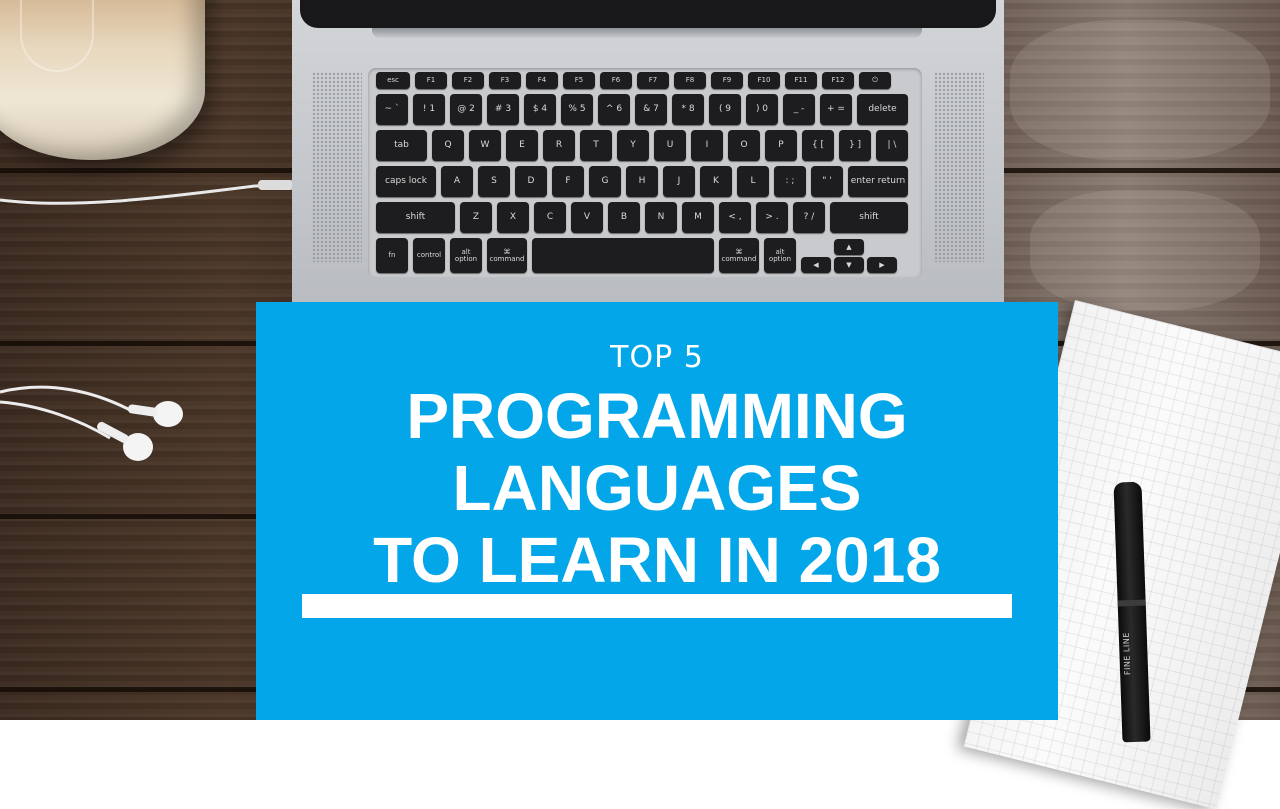 The image size is (1280, 809). I want to click on key: L, so click(753, 181).